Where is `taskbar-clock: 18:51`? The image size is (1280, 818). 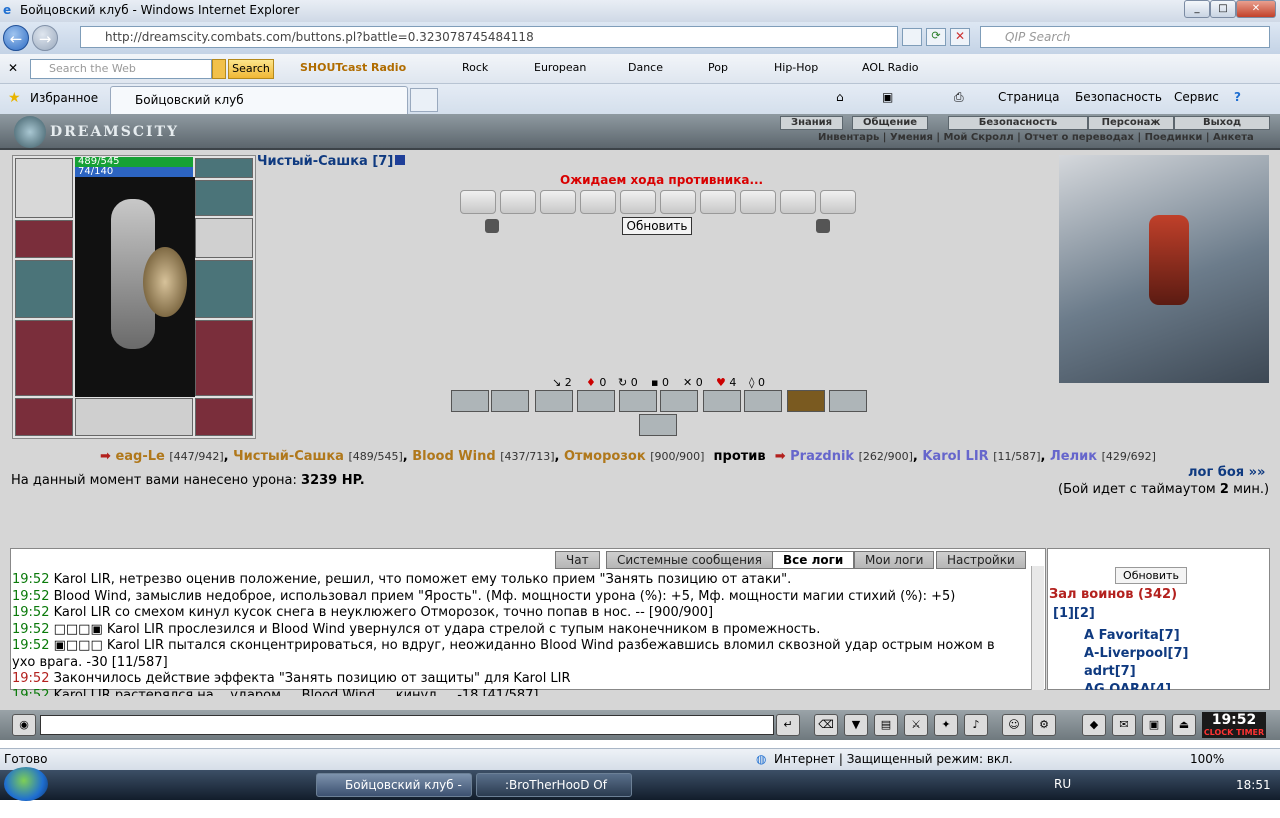 taskbar-clock: 18:51 is located at coordinates (1253, 785).